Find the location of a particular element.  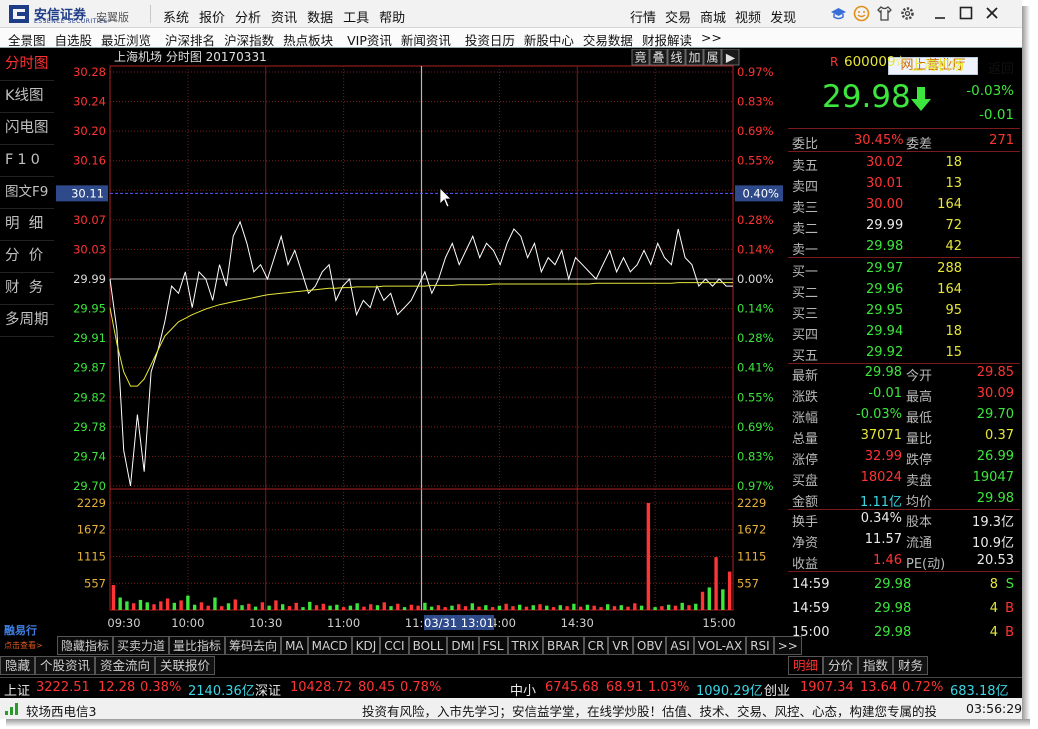

index-zx-label: 中小 is located at coordinates (523, 689).